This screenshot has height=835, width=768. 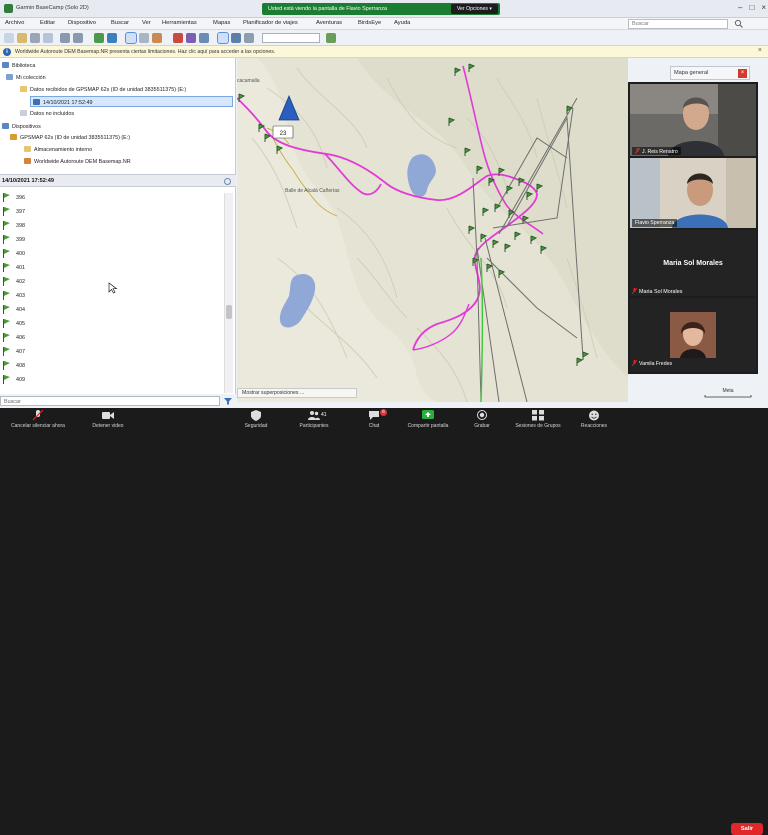 I want to click on send-to-device-icon, so click(x=99, y=38).